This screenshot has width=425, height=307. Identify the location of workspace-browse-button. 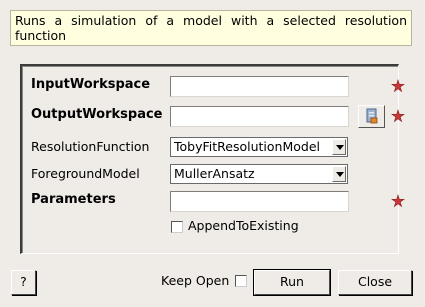
(371, 116).